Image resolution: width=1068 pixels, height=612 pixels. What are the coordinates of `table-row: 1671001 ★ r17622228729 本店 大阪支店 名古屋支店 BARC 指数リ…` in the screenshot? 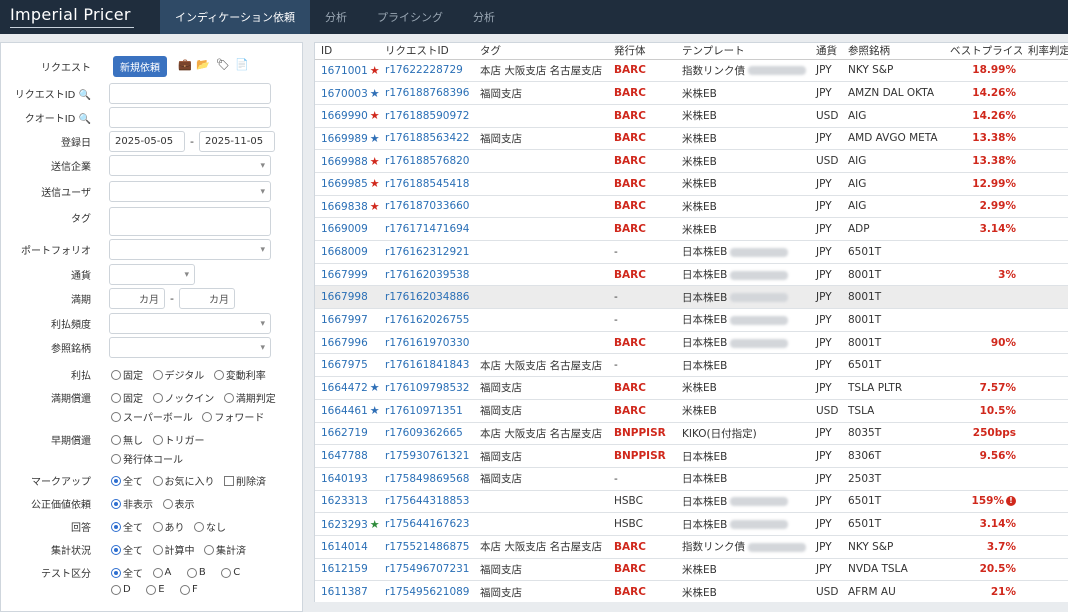 It's located at (691, 71).